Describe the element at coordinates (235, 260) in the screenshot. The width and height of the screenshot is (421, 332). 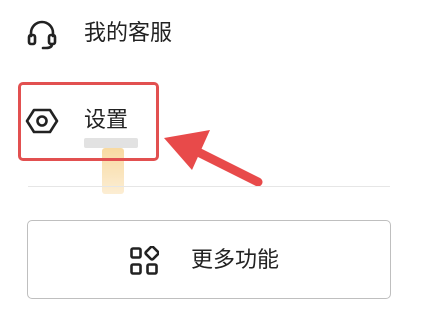
I see `more-features-label: 更多功能` at that location.